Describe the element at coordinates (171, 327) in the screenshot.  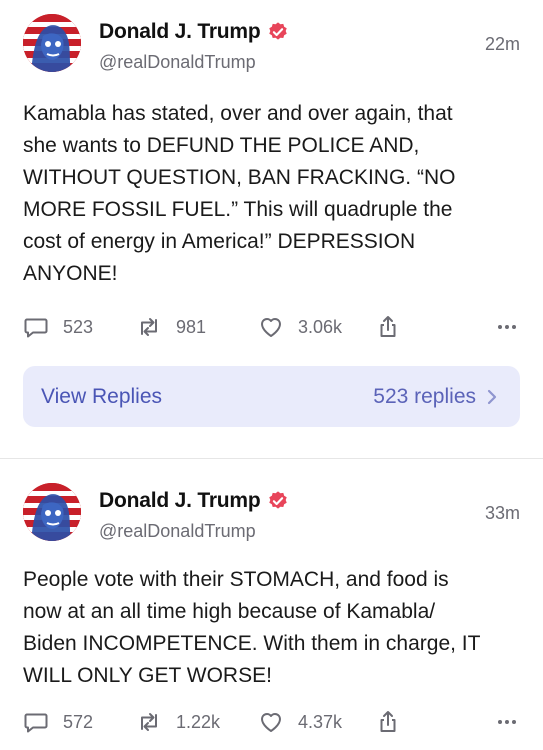
I see `retruth-button: 981` at that location.